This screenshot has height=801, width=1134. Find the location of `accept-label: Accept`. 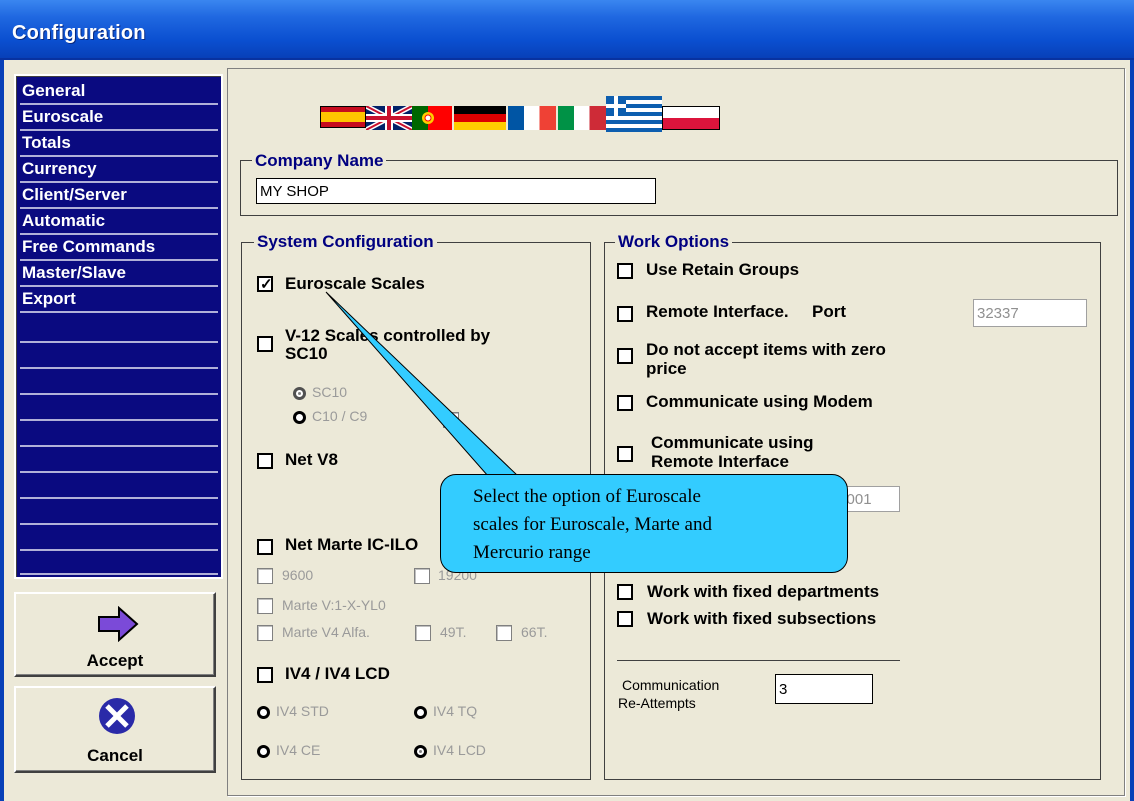

accept-label: Accept is located at coordinates (115, 660).